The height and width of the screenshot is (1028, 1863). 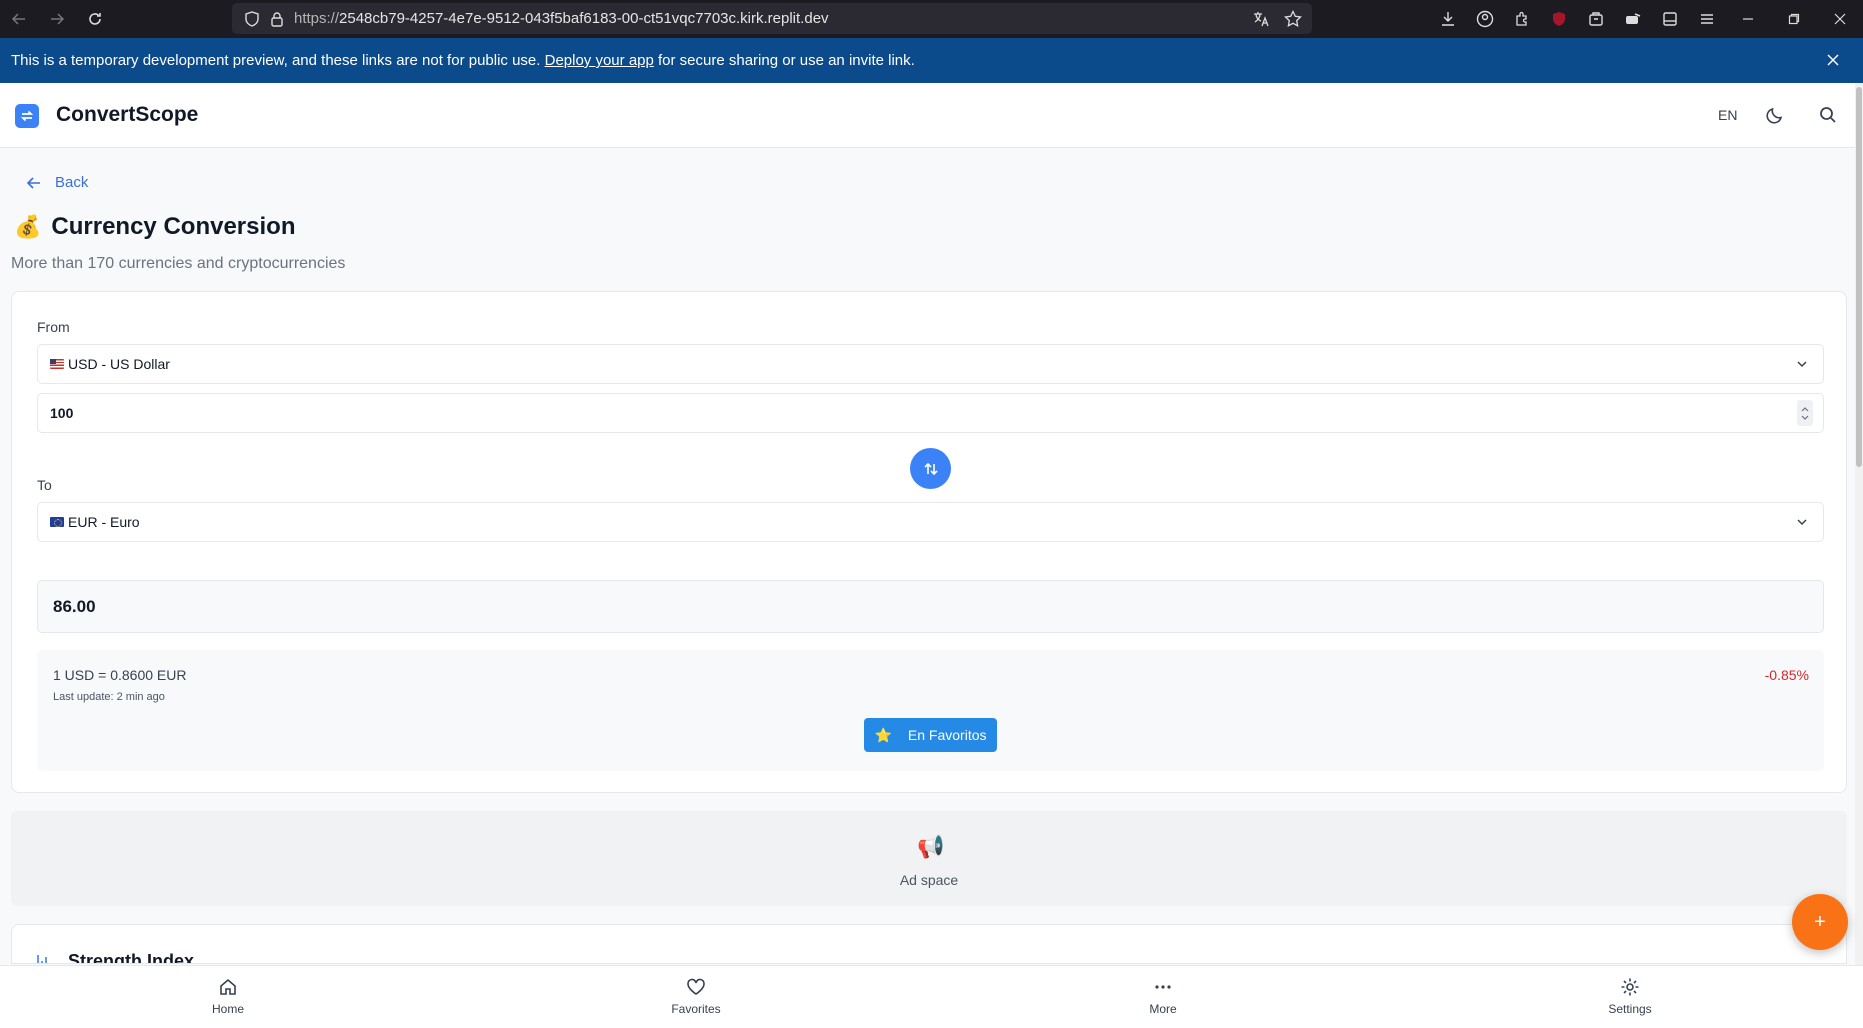 I want to click on restore-icon, so click(x=1794, y=19).